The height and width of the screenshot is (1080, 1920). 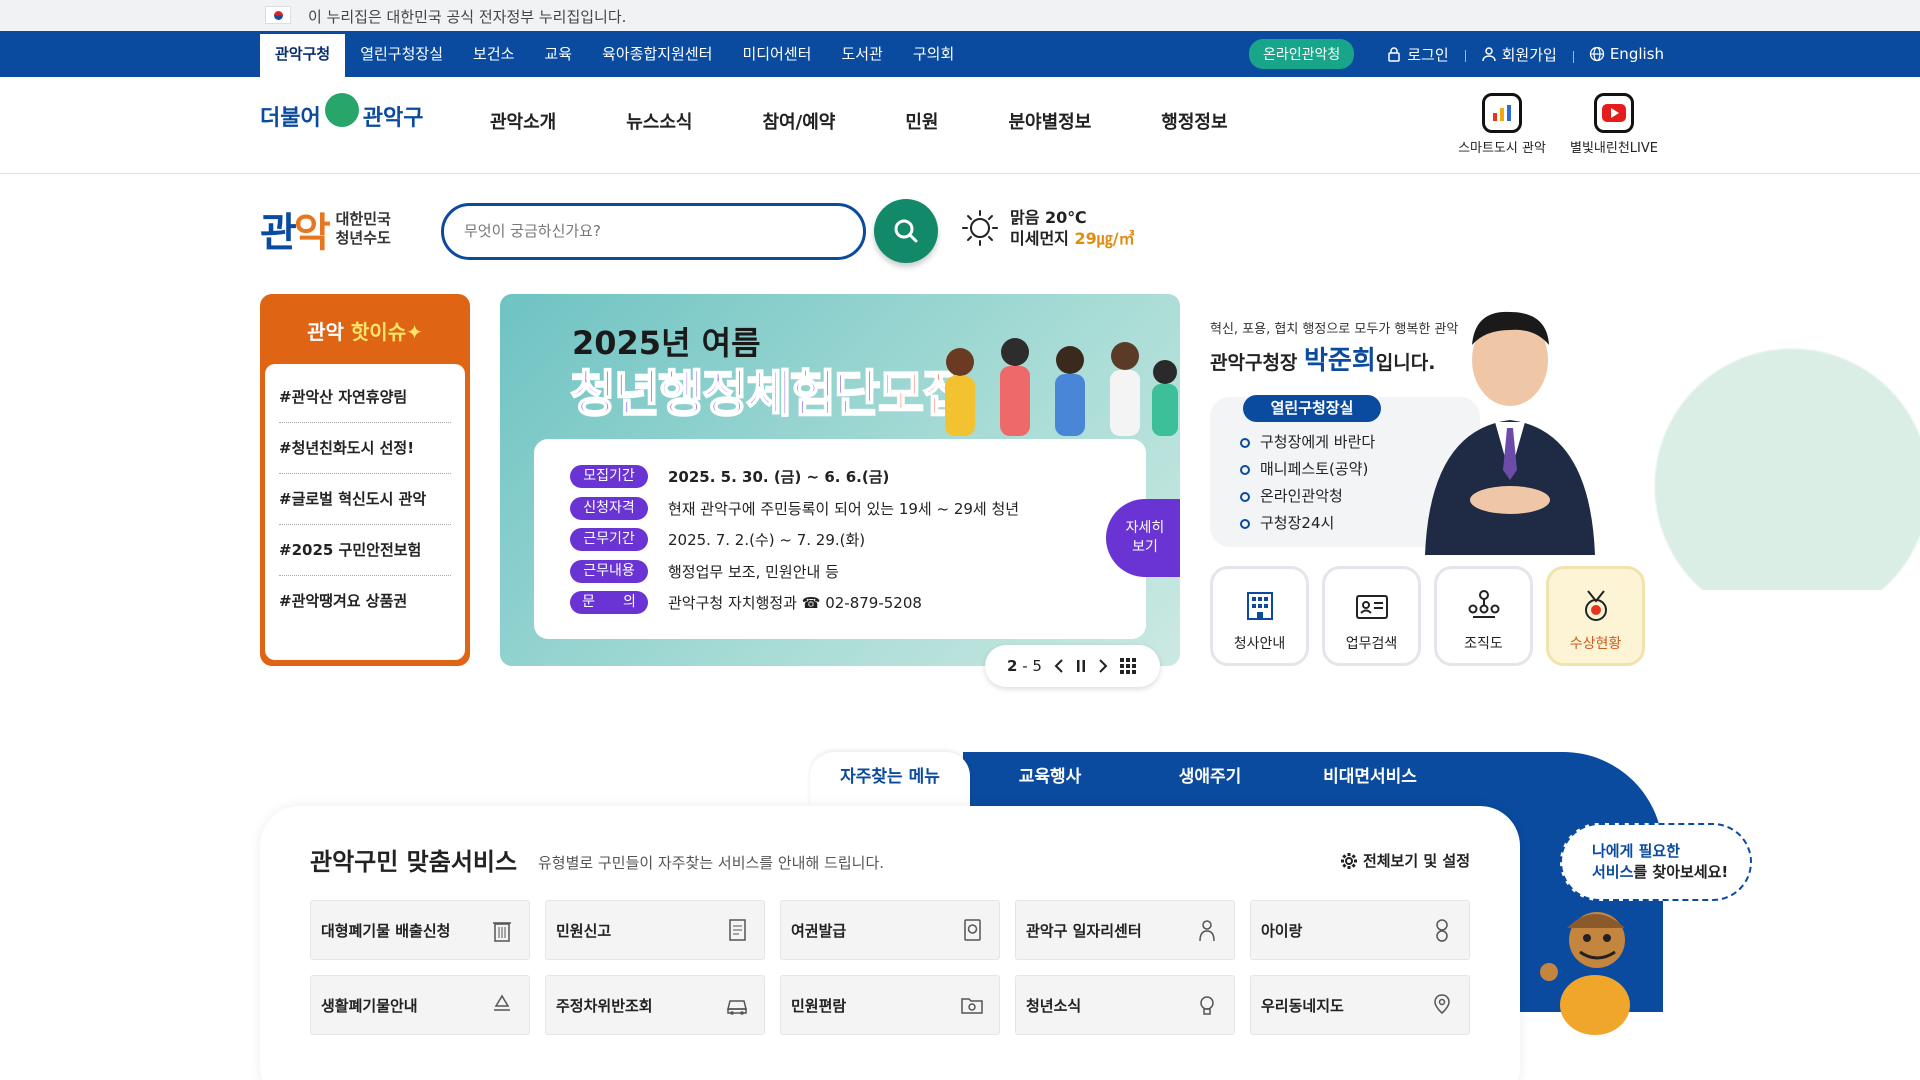 I want to click on brand-mark: 관악, so click(x=295, y=233).